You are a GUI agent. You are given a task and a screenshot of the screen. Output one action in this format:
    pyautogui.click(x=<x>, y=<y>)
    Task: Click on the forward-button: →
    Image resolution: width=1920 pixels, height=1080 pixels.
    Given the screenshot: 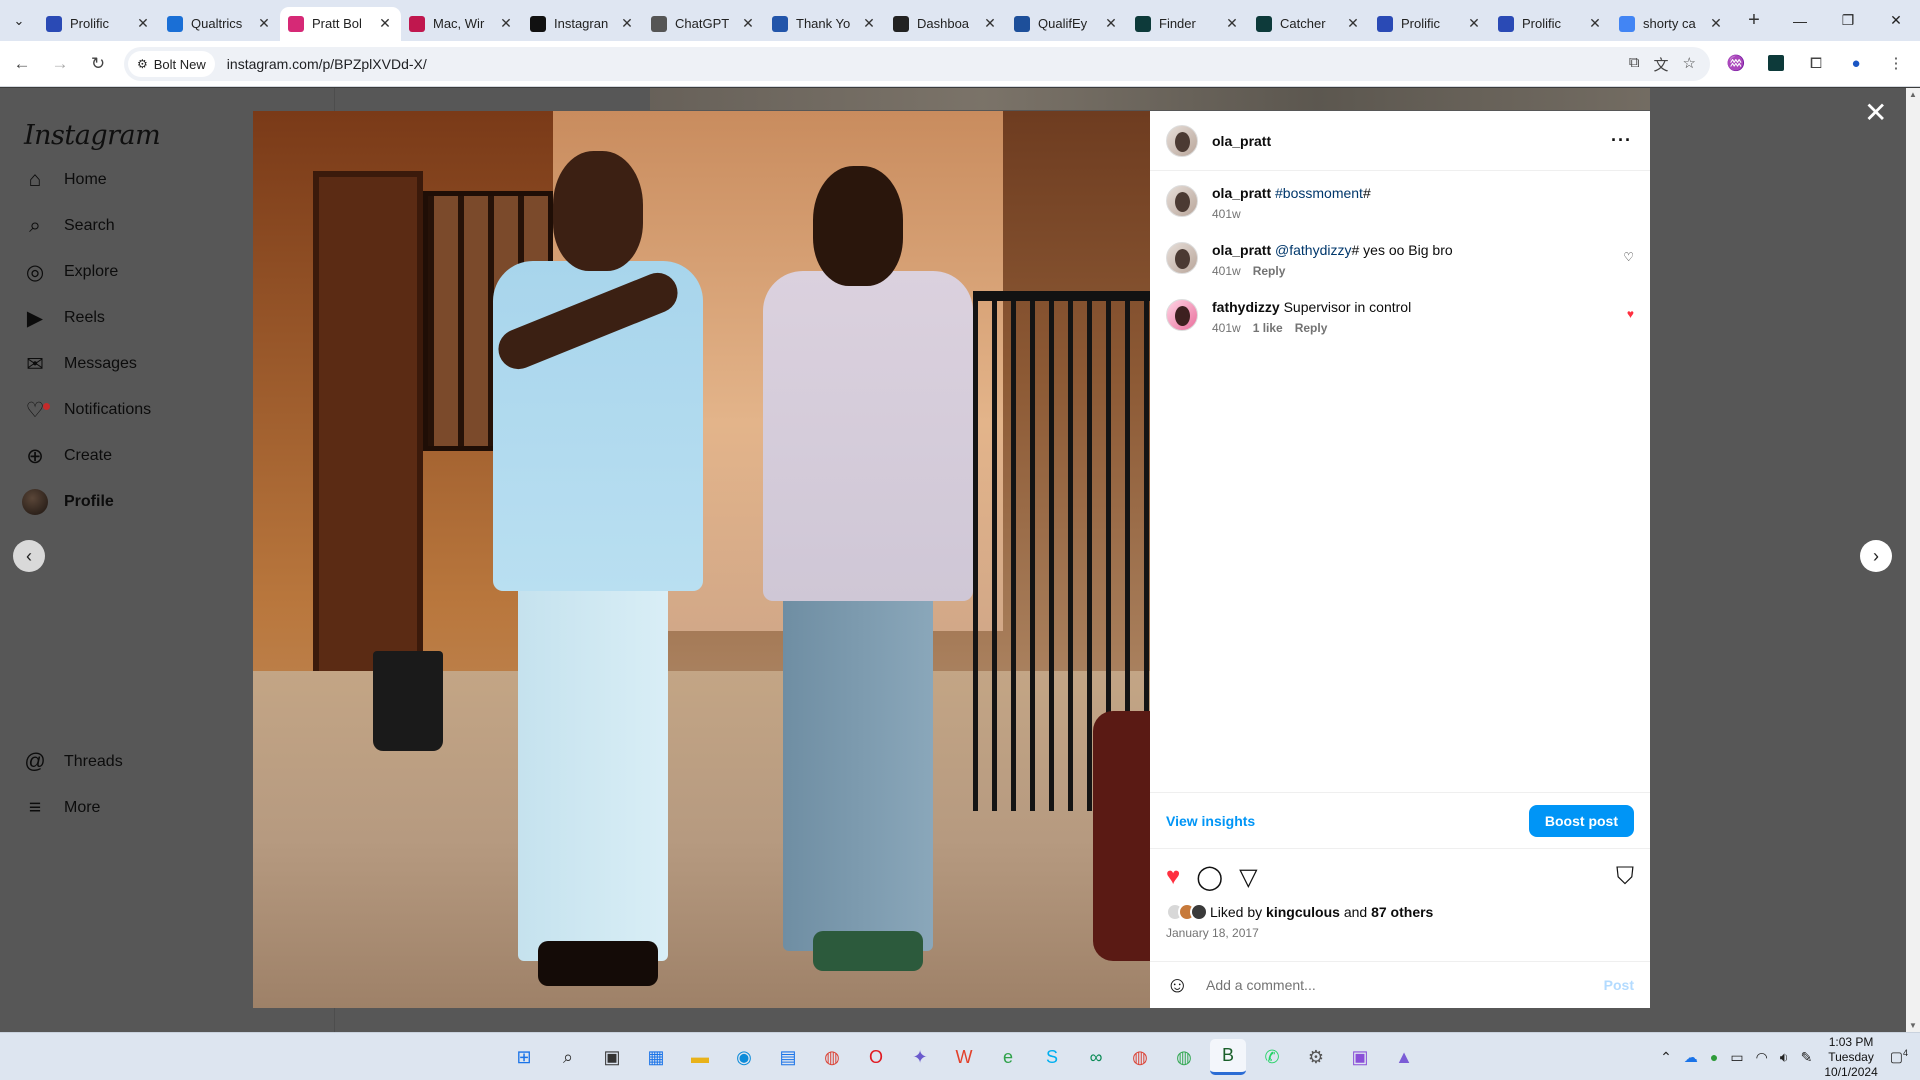 What is the action you would take?
    pyautogui.click(x=60, y=64)
    